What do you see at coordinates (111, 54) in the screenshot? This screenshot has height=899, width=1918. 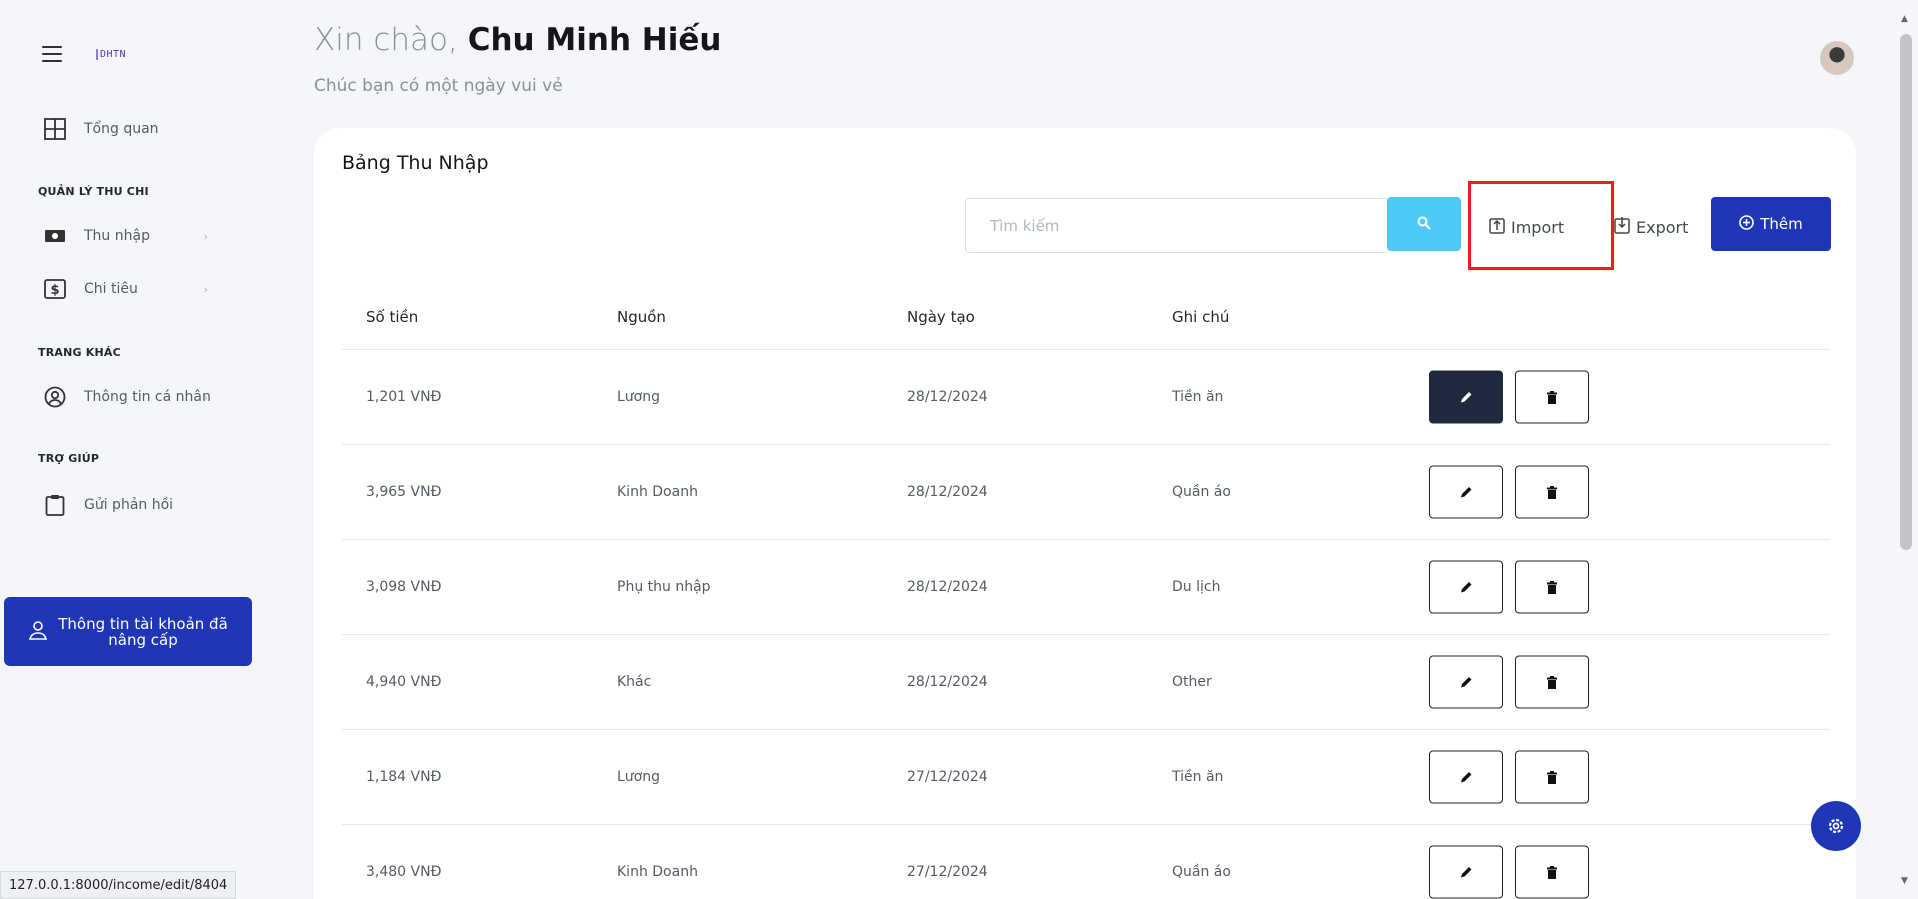 I see `app-logo: DHTN` at bounding box center [111, 54].